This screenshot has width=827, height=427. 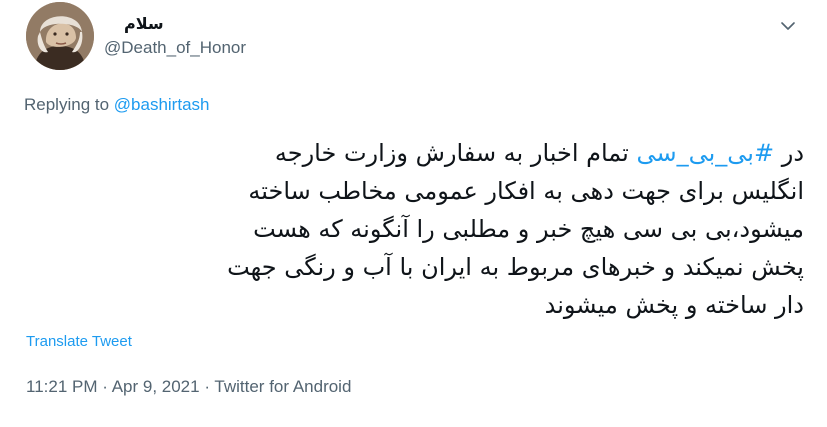 I want to click on chevron-down-icon, so click(x=788, y=26).